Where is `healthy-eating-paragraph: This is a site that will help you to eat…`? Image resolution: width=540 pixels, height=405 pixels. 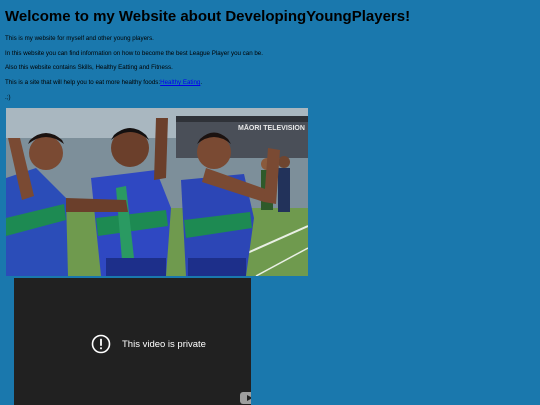 healthy-eating-paragraph: This is a site that will help you to eat… is located at coordinates (103, 82).